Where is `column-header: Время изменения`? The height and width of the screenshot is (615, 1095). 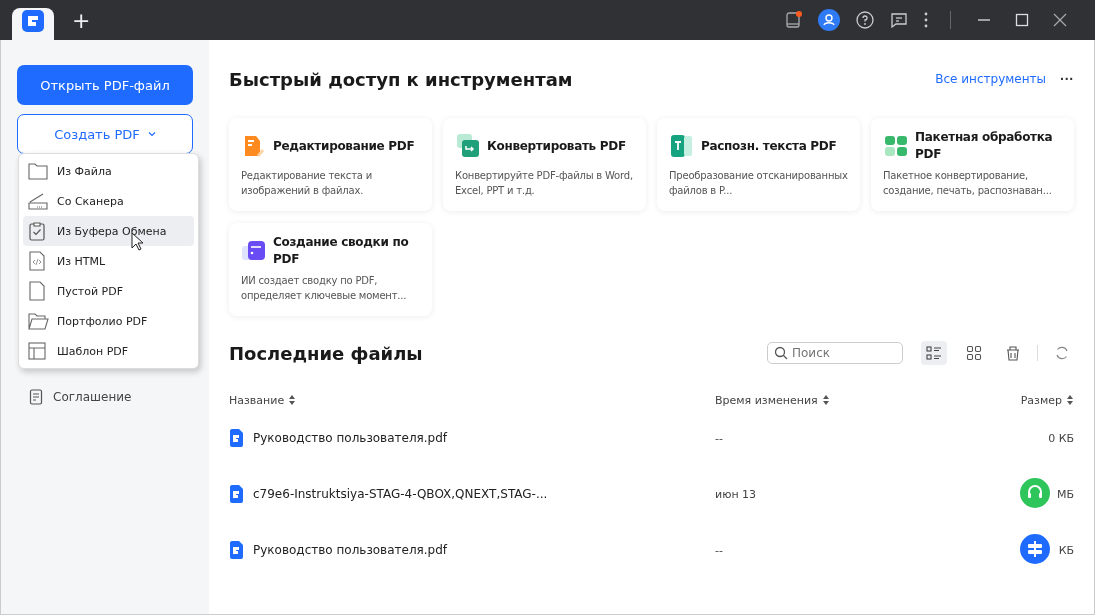
column-header: Время изменения is located at coordinates (868, 400).